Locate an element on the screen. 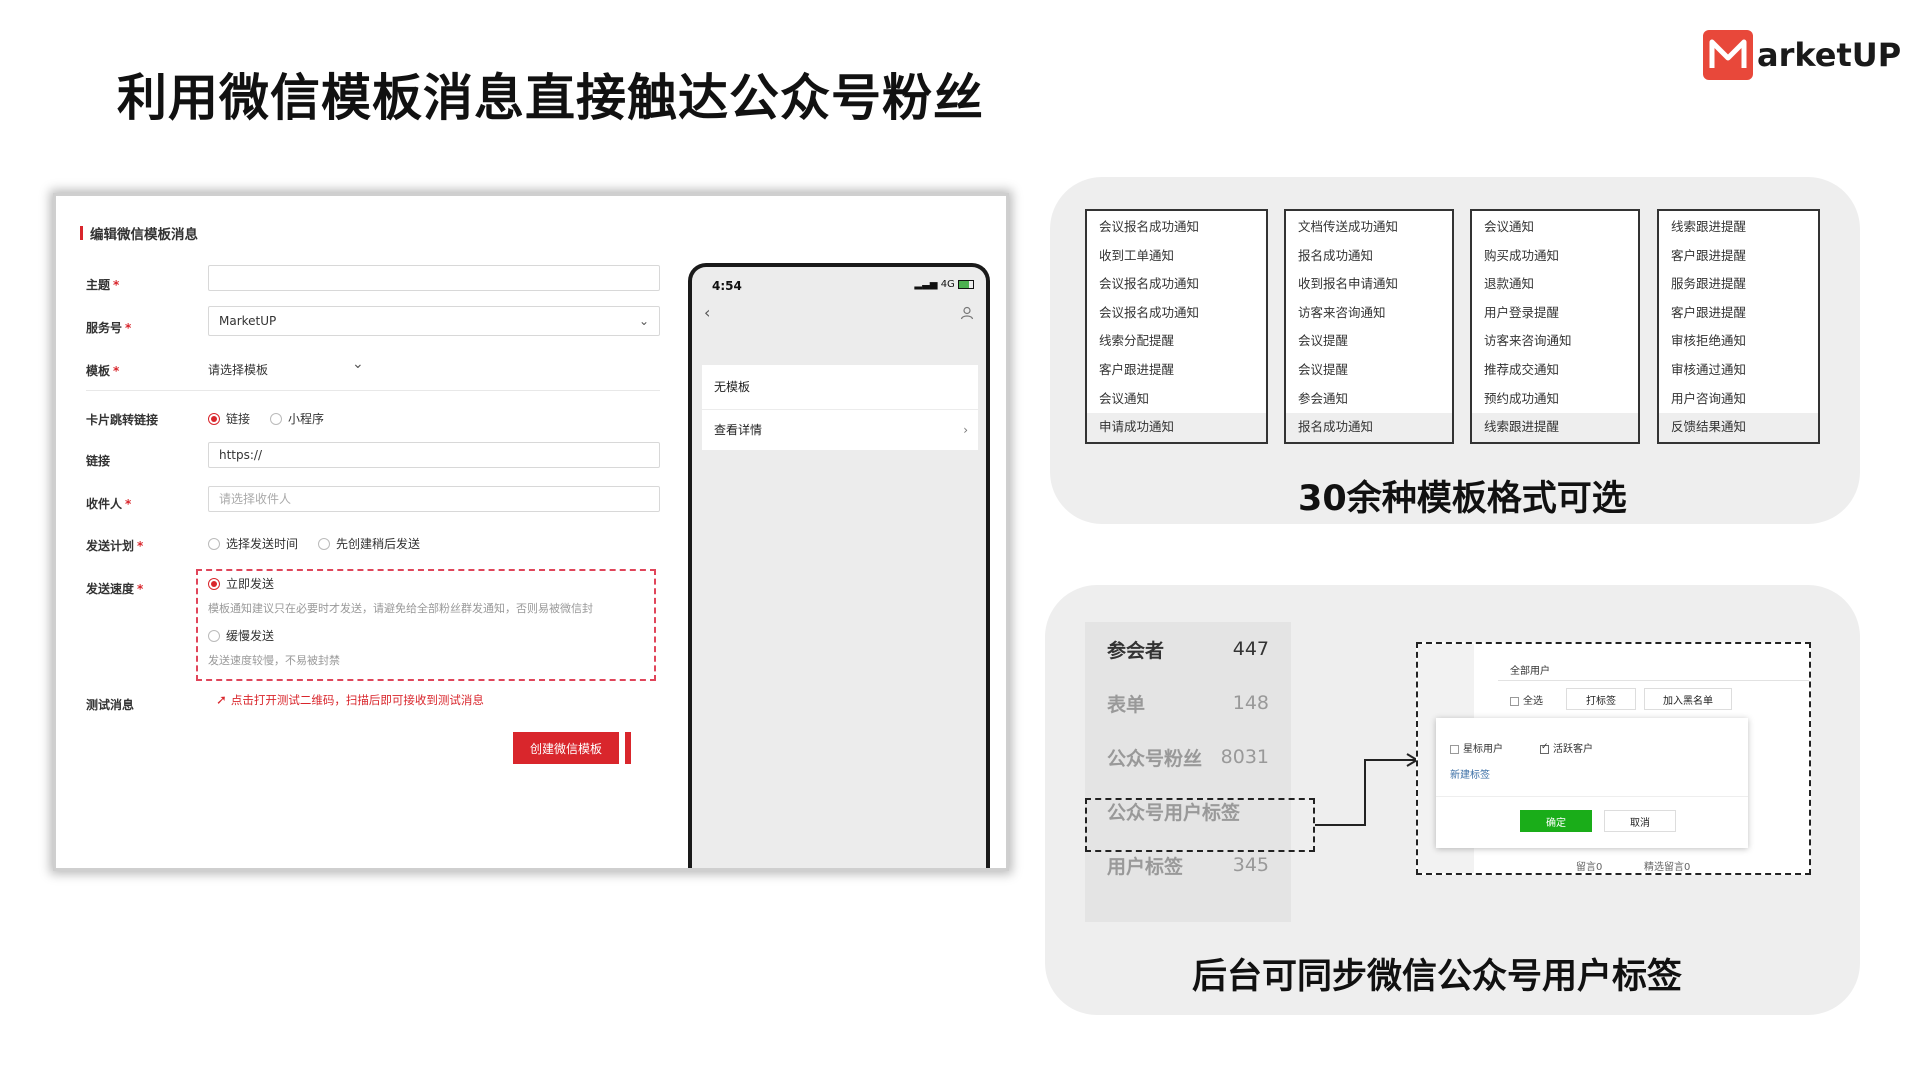 The image size is (1920, 1080). user-tag-highlight-box is located at coordinates (1200, 825).